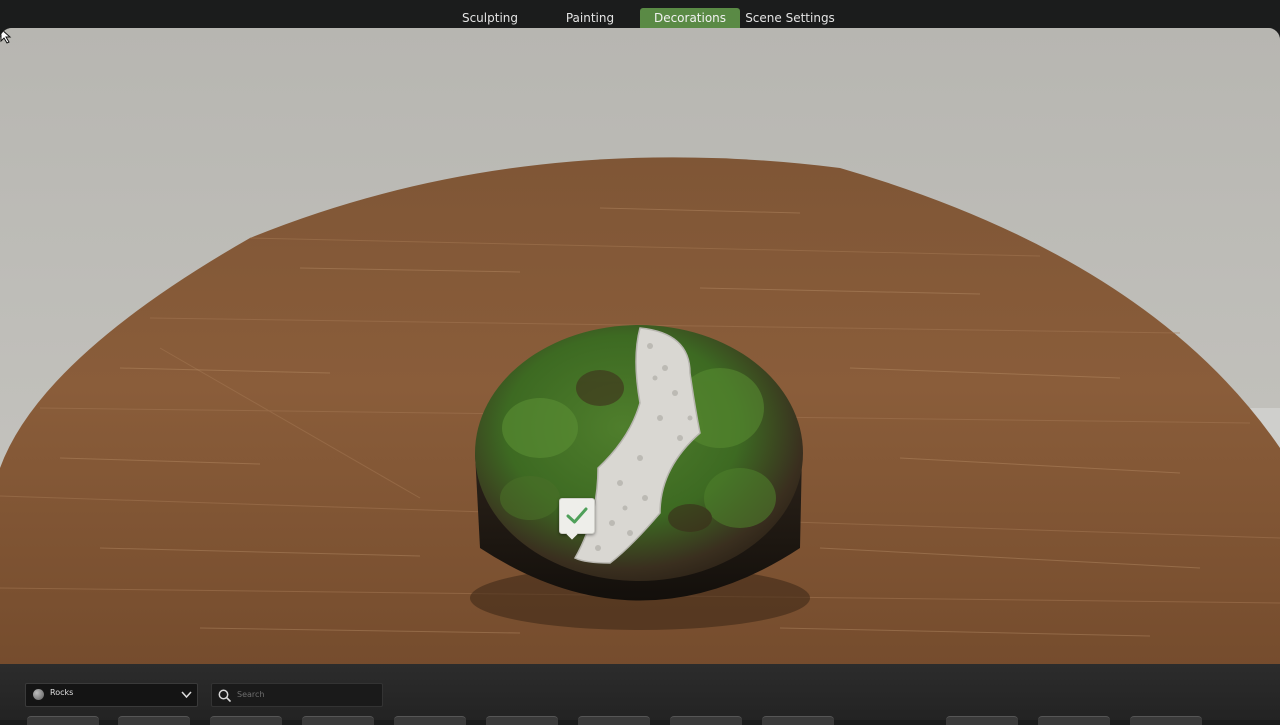 The height and width of the screenshot is (725, 1280). I want to click on decorations-panel: Rocks, so click(640, 694).